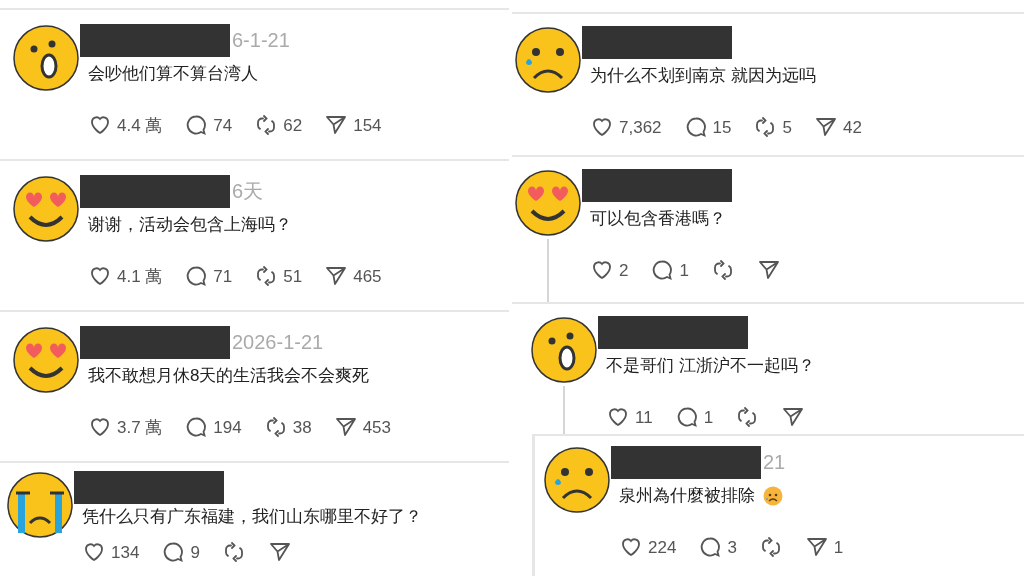 This screenshot has width=1024, height=576. What do you see at coordinates (710, 366) in the screenshot?
I see `comment-text: 不是哥们 江浙沪不一起吗？` at bounding box center [710, 366].